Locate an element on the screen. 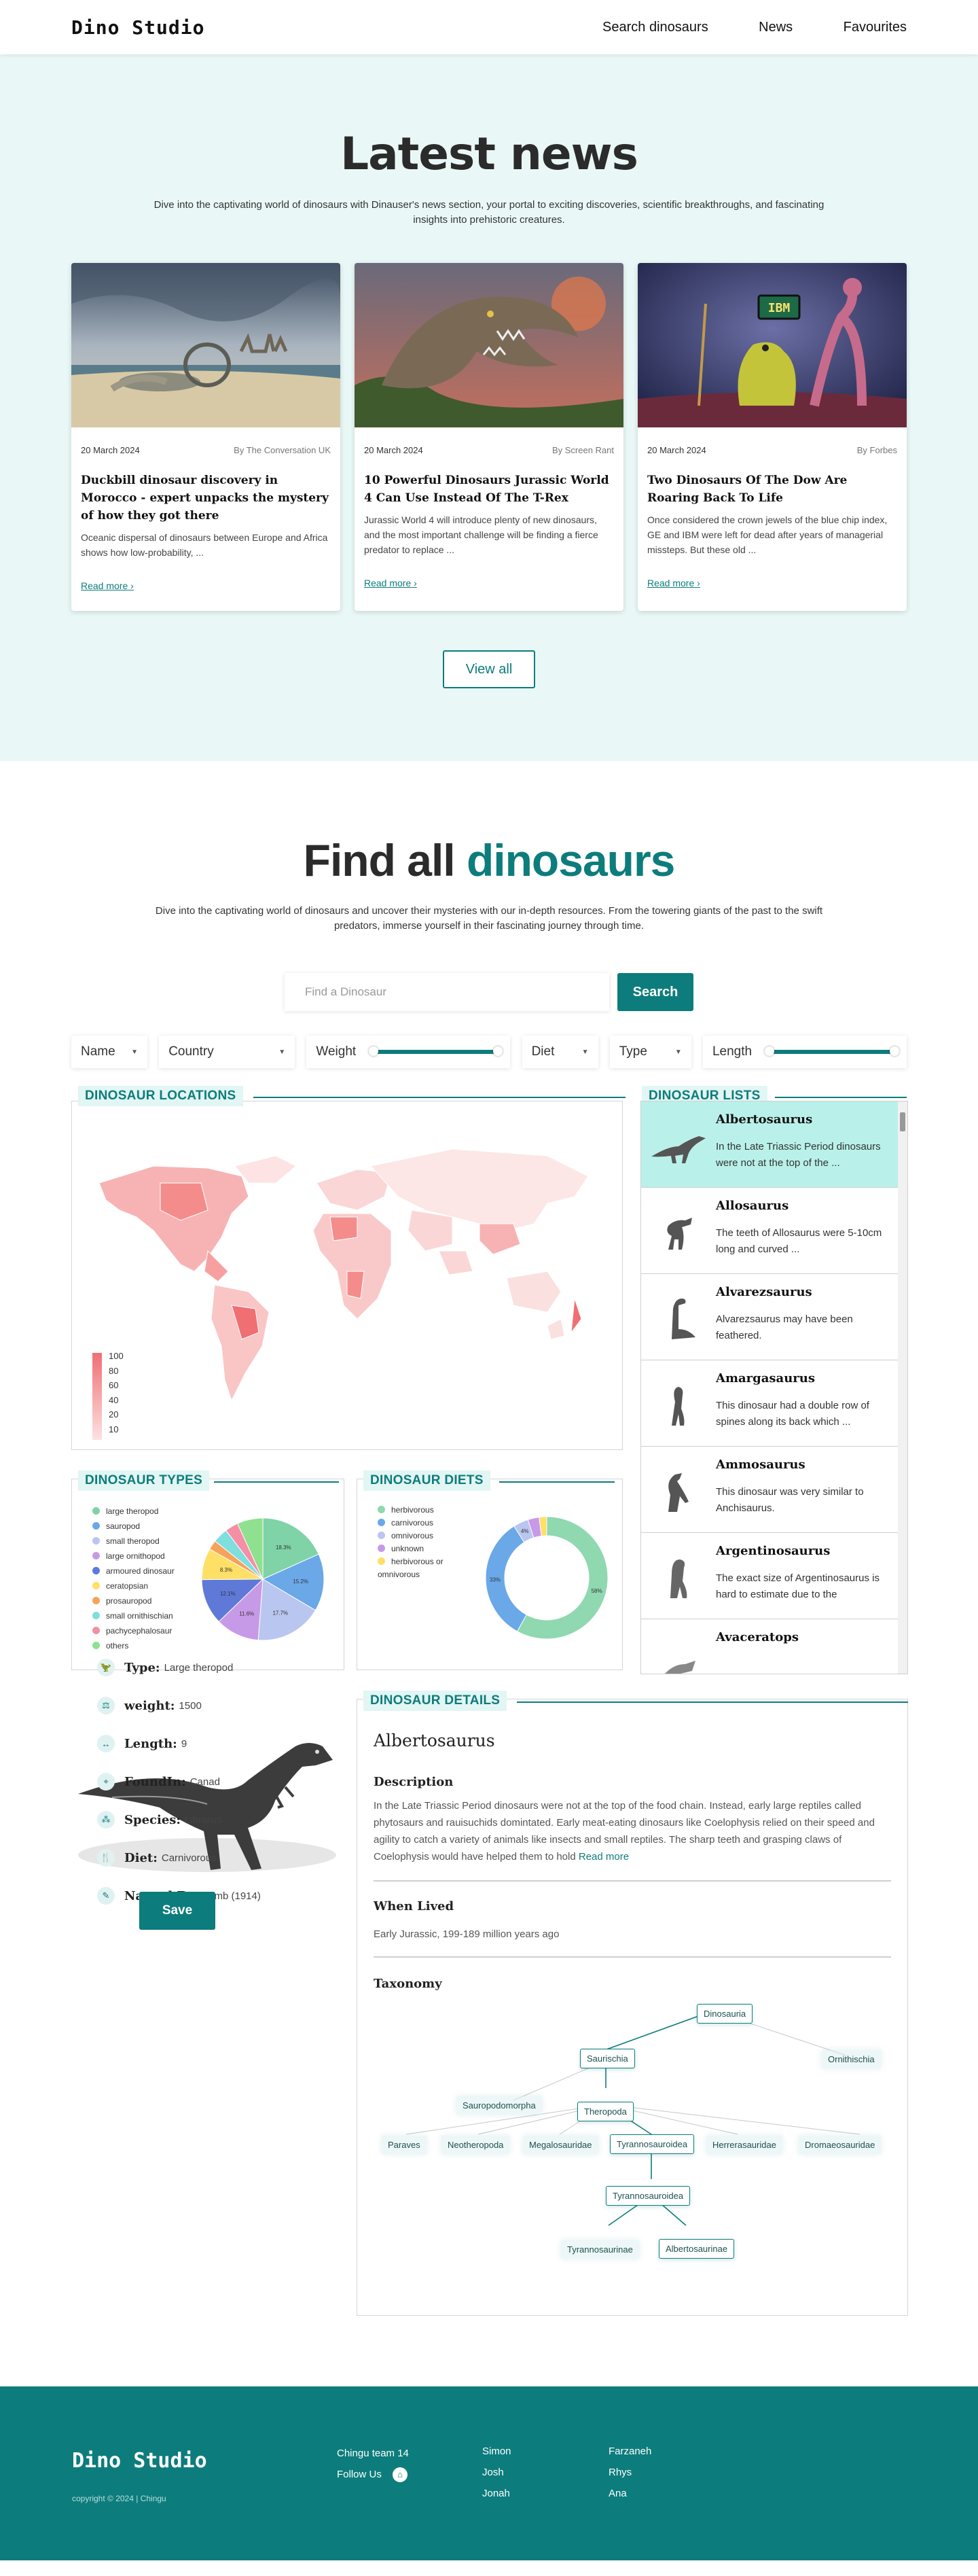 Image resolution: width=978 pixels, height=2576 pixels. dino-attribute: 🦖 Type: Large theropod is located at coordinates (179, 1667).